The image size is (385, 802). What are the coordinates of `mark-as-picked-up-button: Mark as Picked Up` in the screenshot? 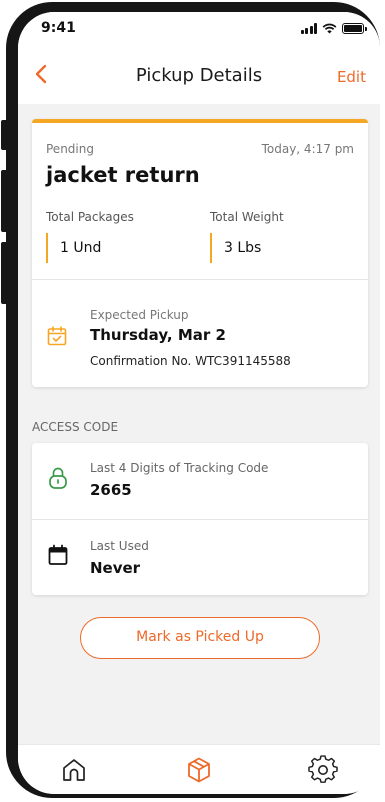 It's located at (200, 638).